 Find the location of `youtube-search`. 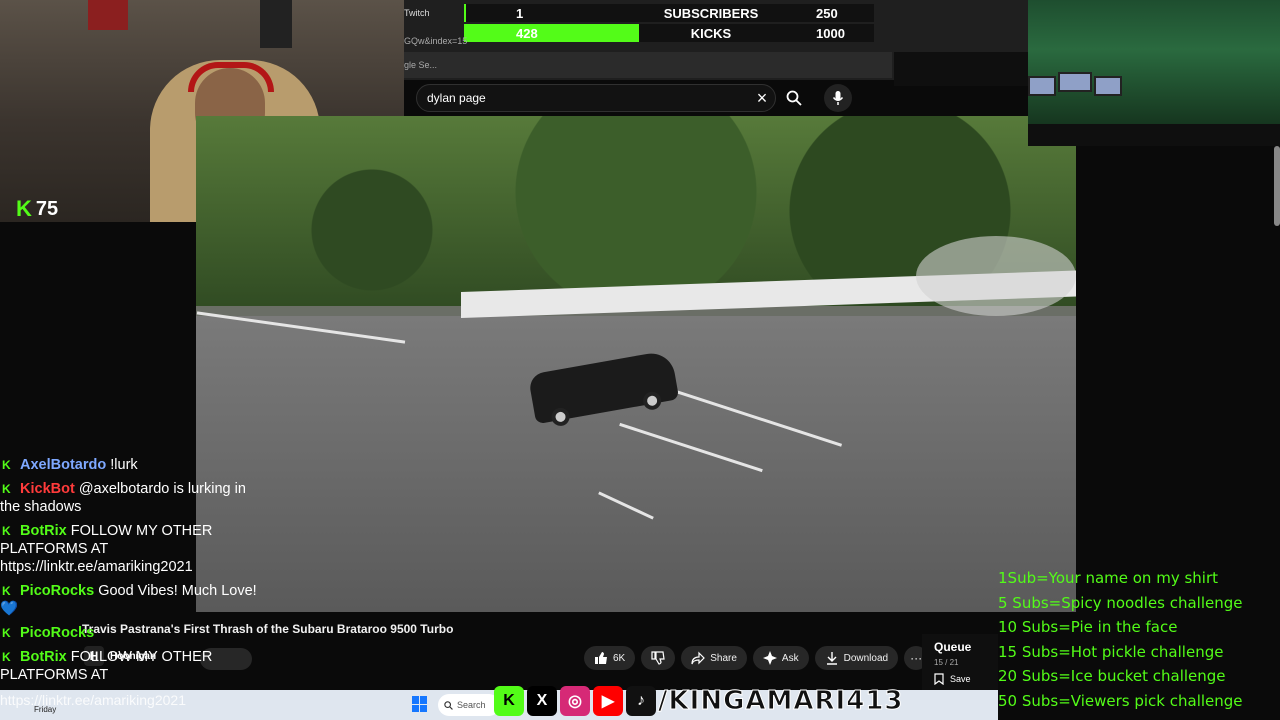

youtube-search is located at coordinates (596, 98).